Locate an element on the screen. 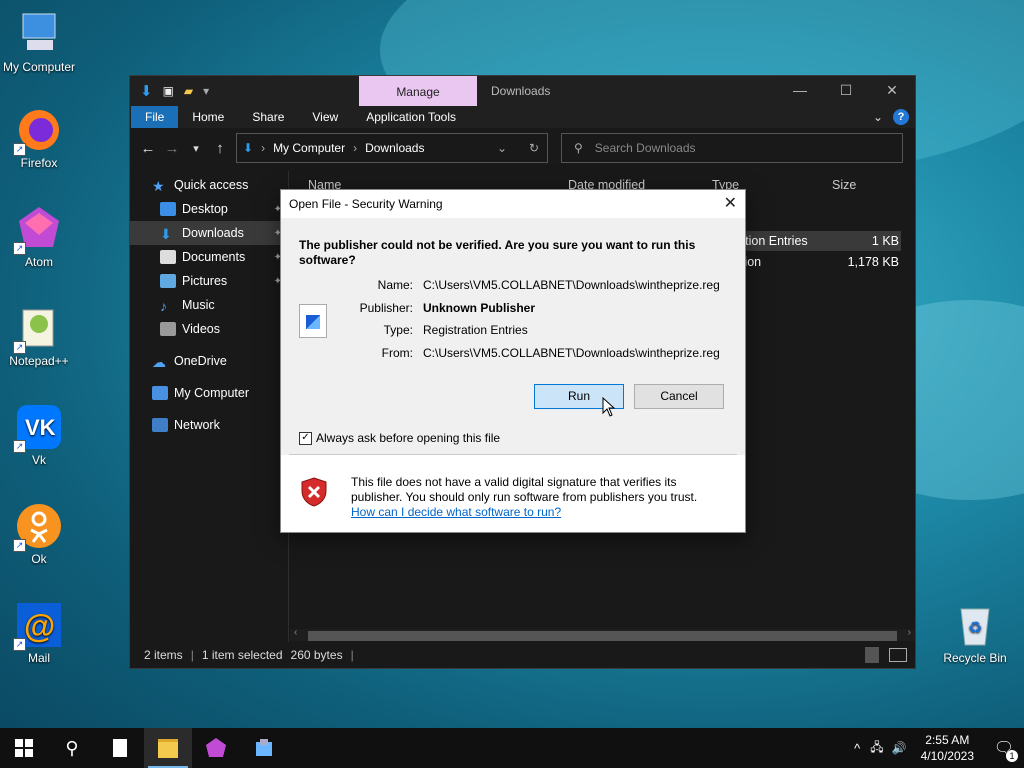 The width and height of the screenshot is (1024, 768). search-input: ⚲ Search Downloads is located at coordinates (732, 148).